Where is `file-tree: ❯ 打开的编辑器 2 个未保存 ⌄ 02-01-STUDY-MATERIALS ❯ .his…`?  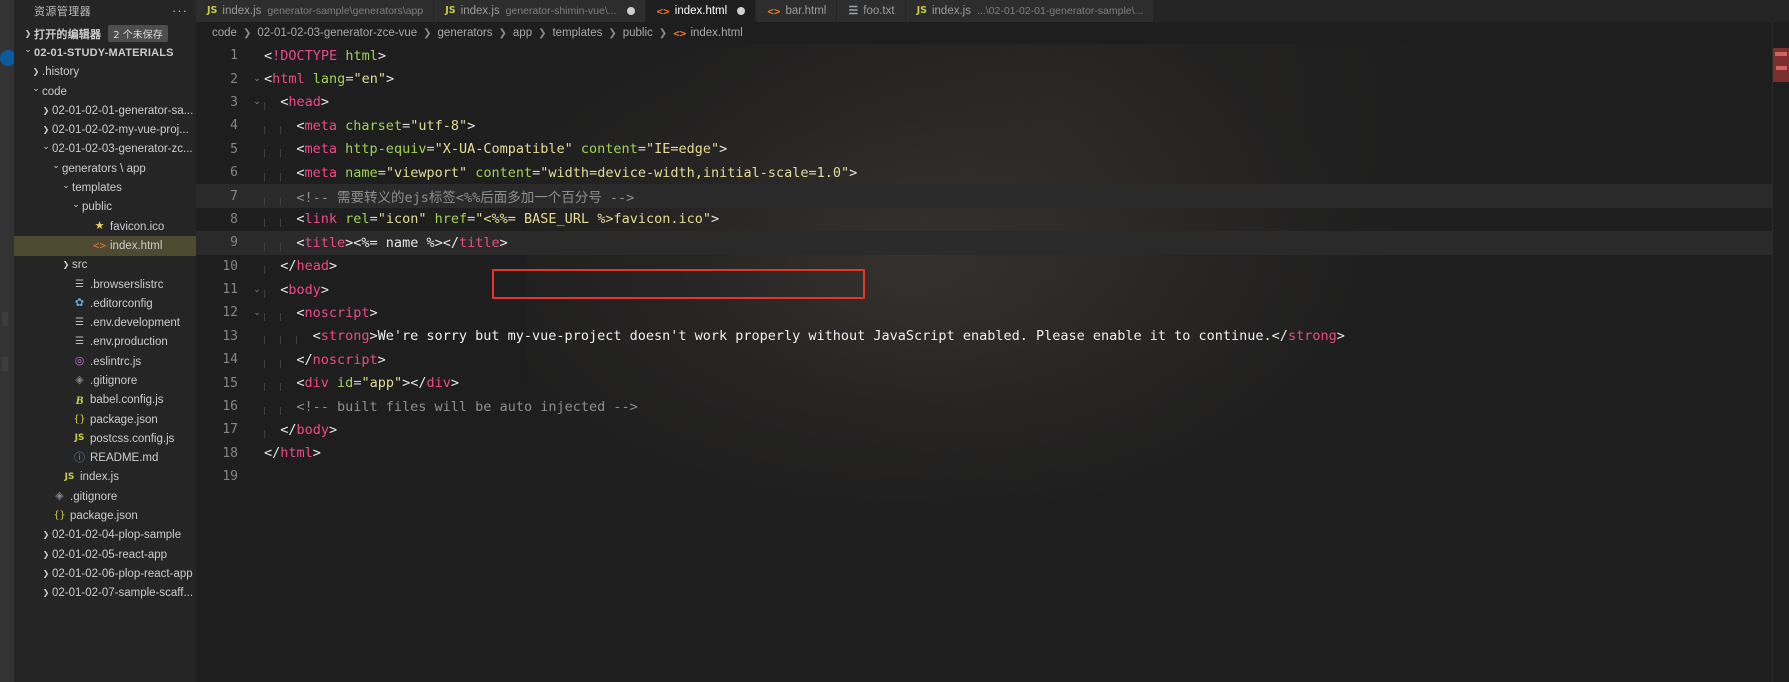 file-tree: ❯ 打开的编辑器 2 个未保存 ⌄ 02-01-STUDY-MATERIALS ❯ .his… is located at coordinates (105, 312).